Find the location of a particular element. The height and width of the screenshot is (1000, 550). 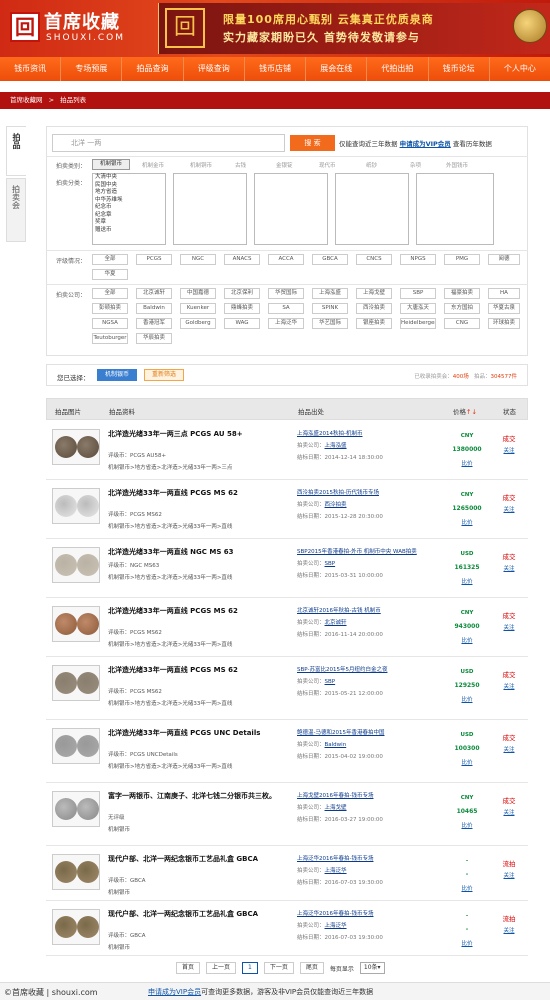

company-option: 香港冠军 is located at coordinates (154, 323).